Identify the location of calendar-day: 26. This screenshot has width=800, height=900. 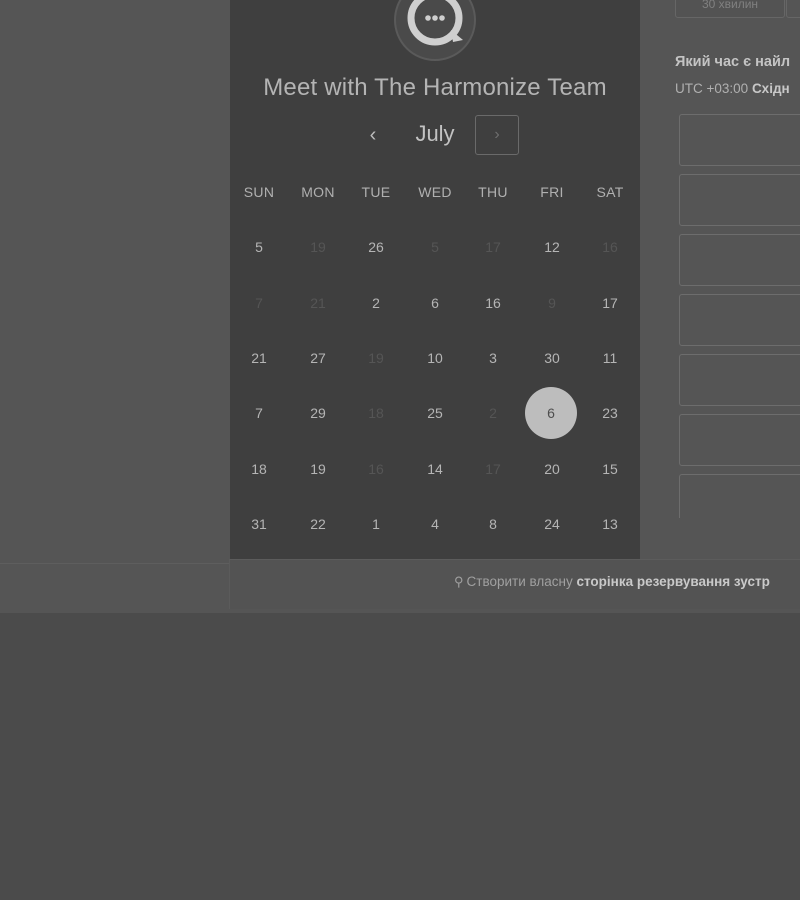
(376, 247).